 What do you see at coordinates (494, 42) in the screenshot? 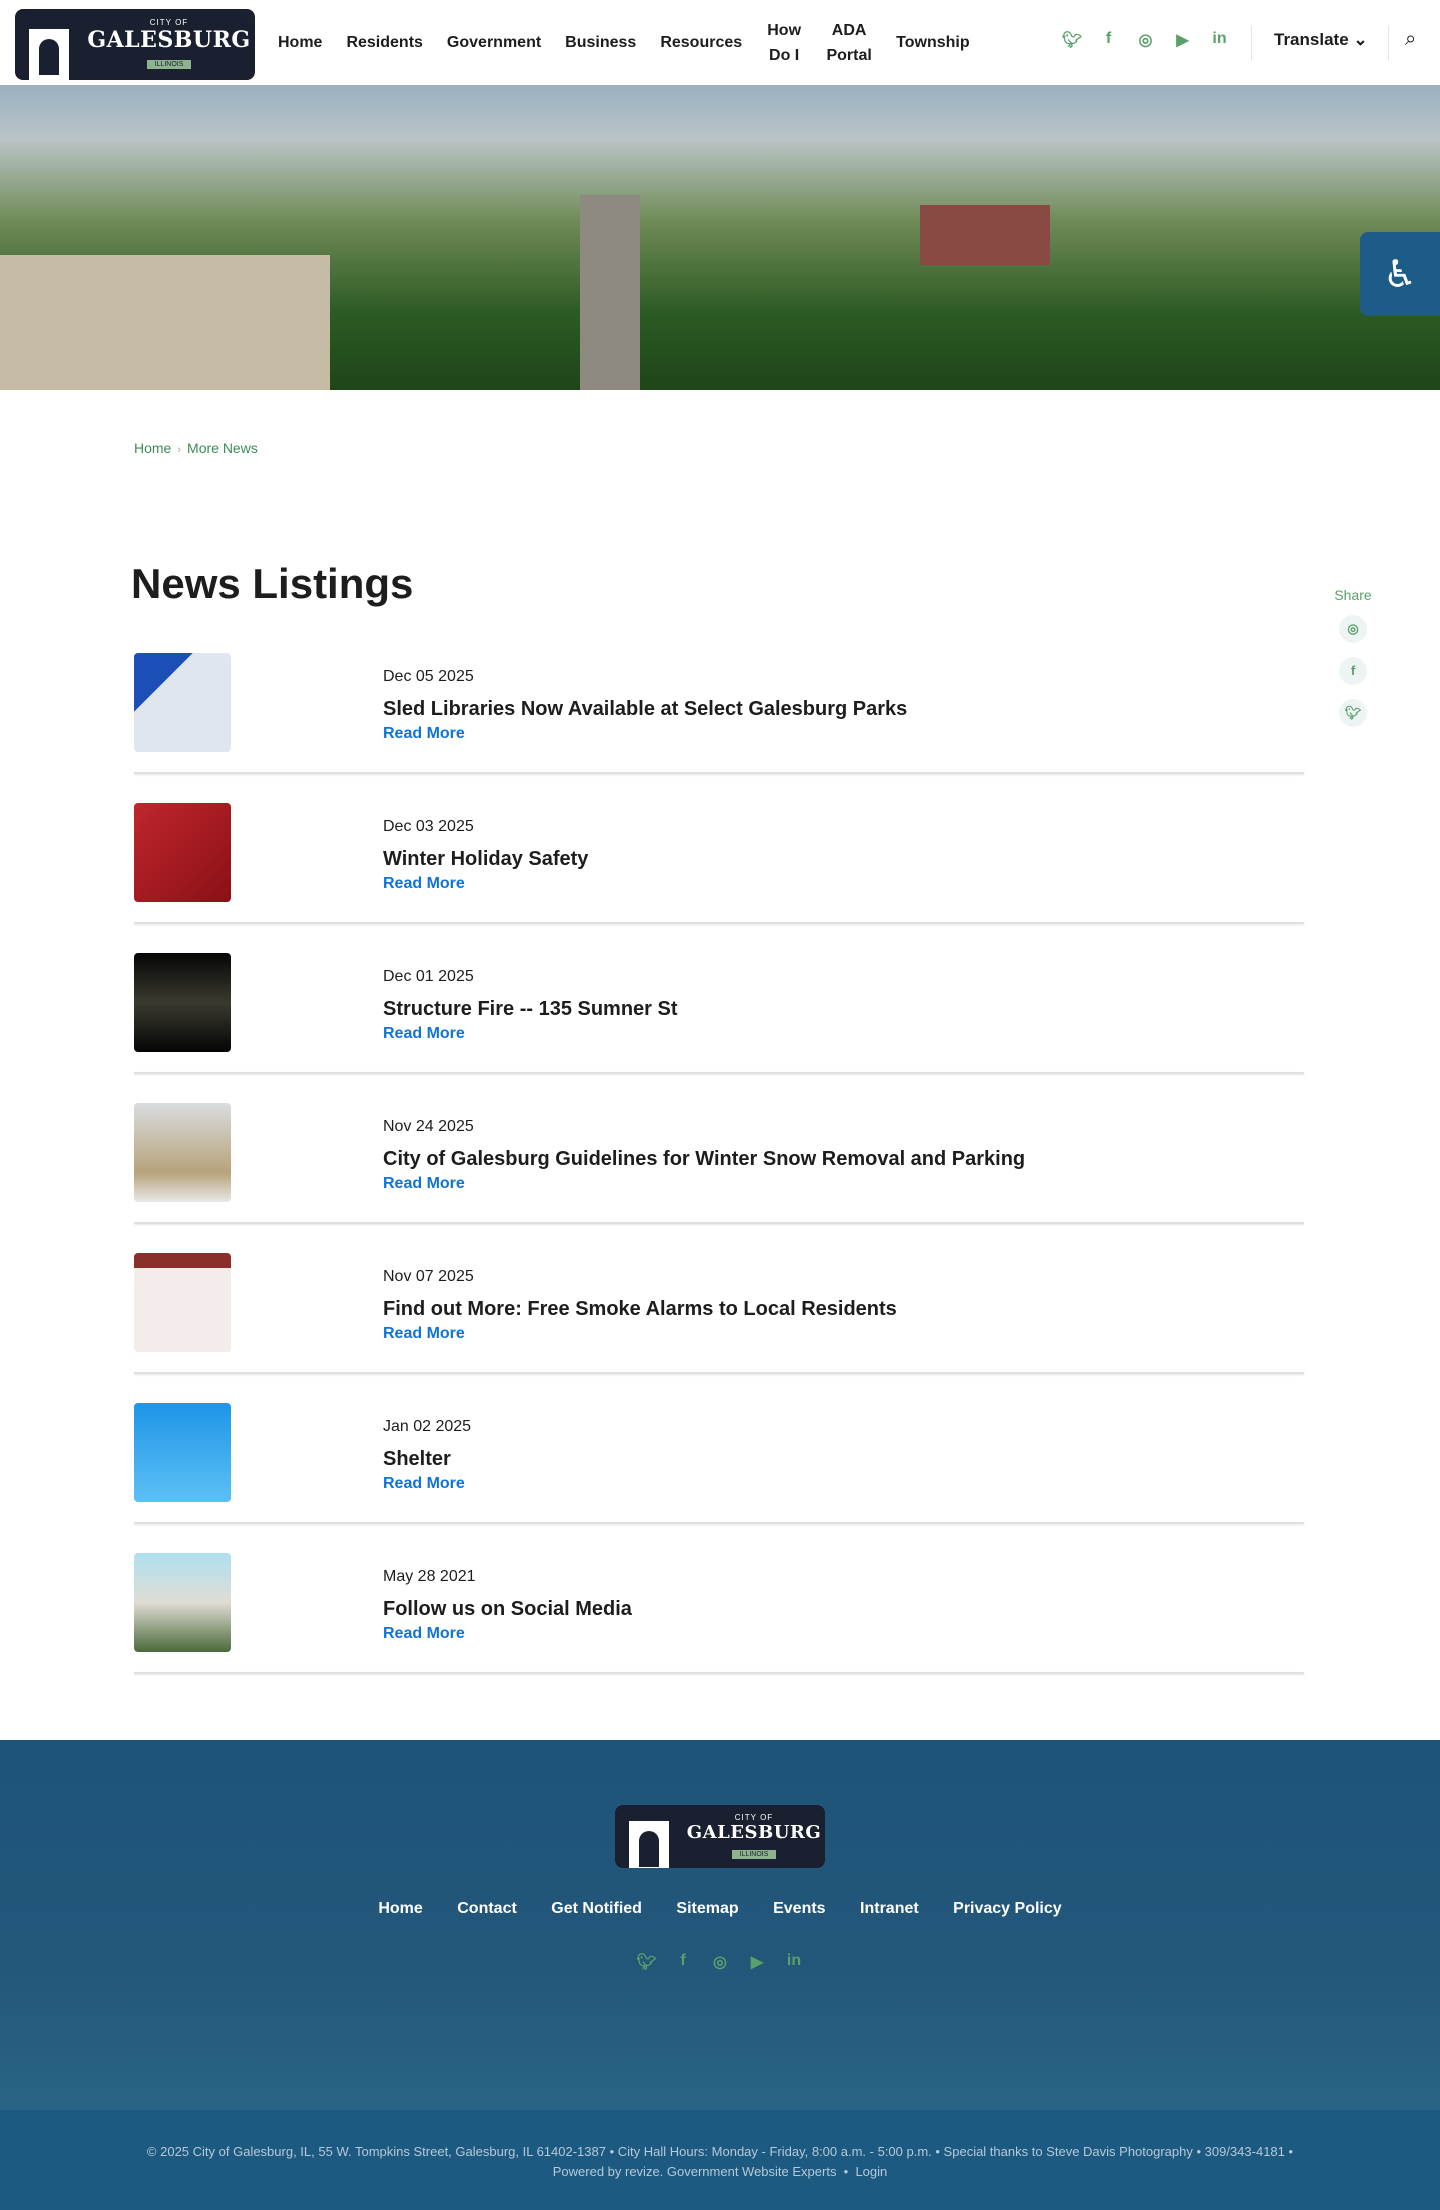
I see `nav-government: Government` at bounding box center [494, 42].